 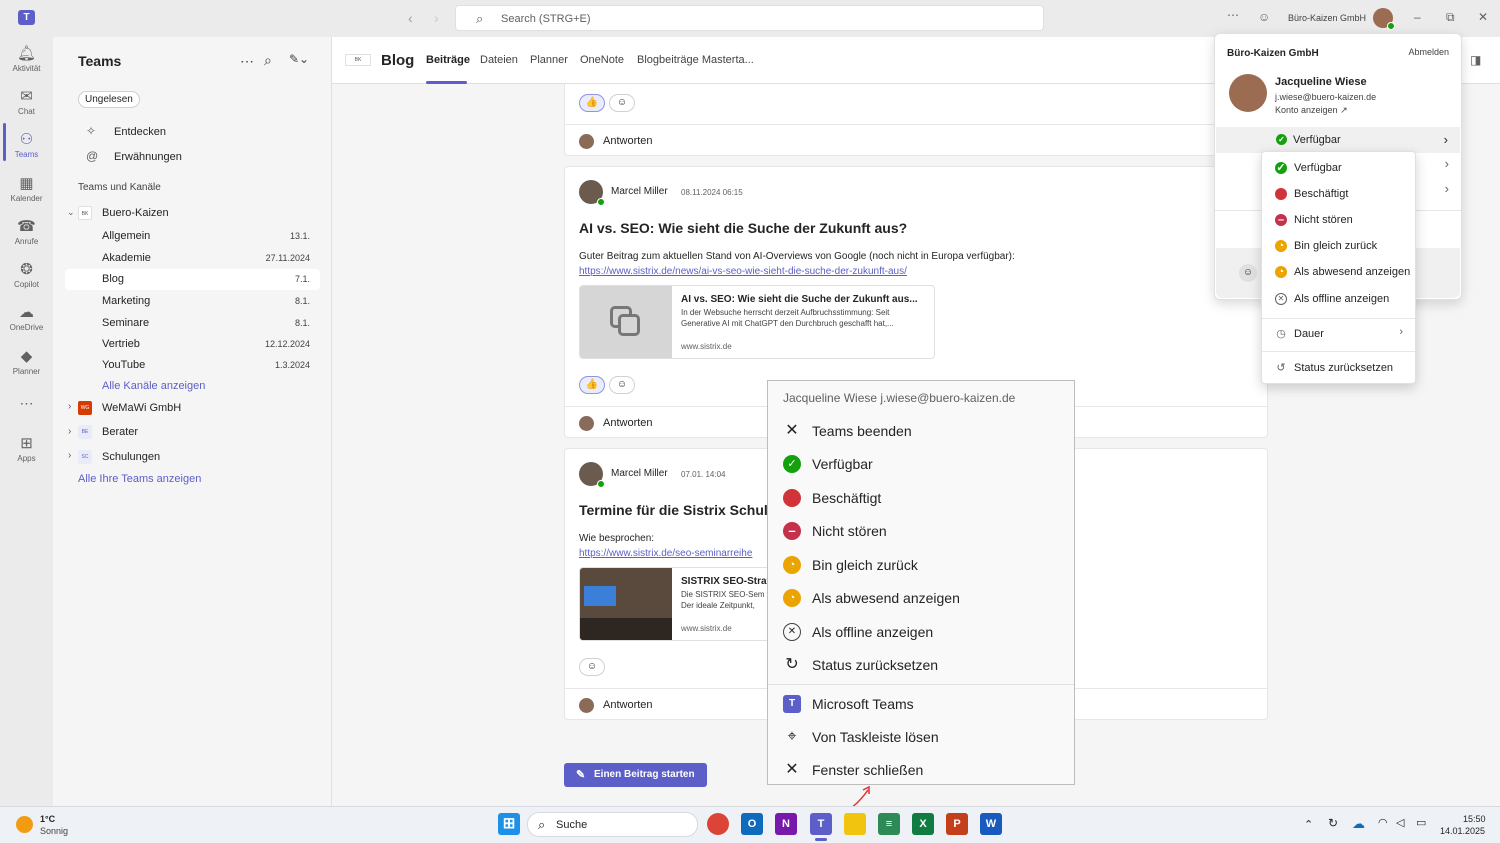 I want to click on clock-time: 15:50, so click(x=1474, y=819).